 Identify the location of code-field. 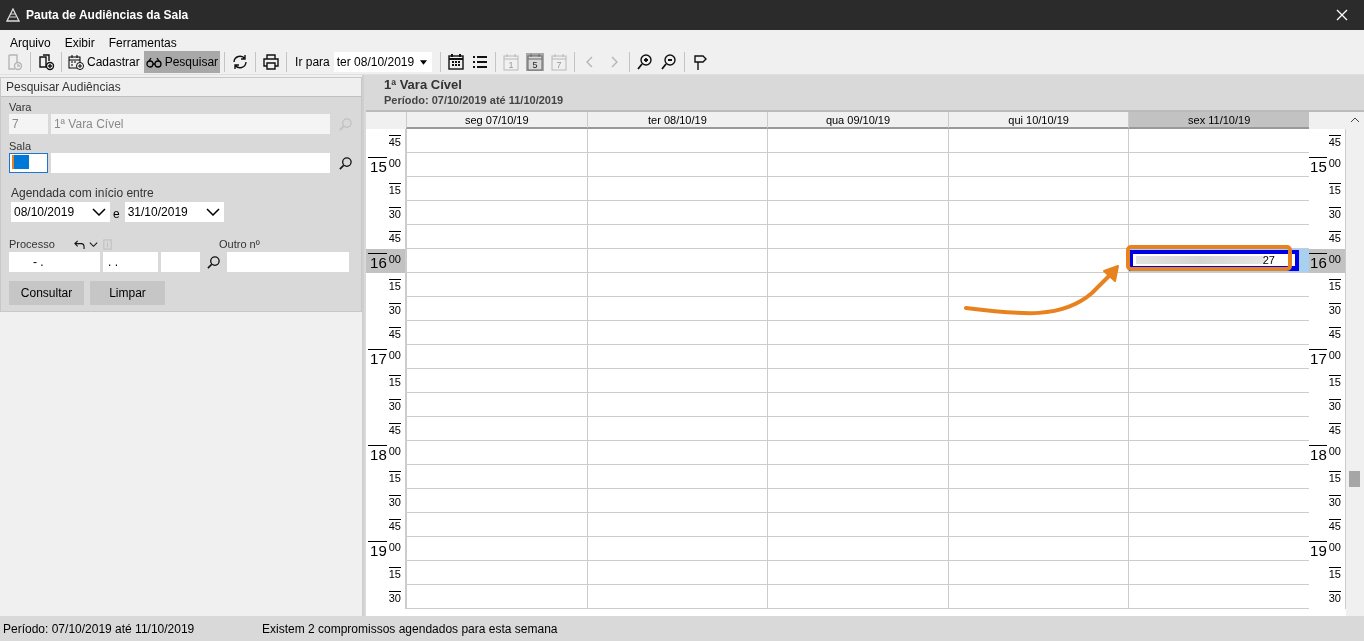
(28, 163).